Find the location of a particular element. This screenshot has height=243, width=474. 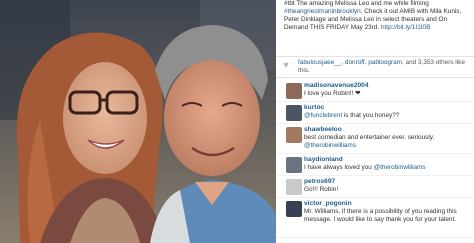

caption-hashtag-link: #theangriestmaninbrooklyn is located at coordinates (322, 11).